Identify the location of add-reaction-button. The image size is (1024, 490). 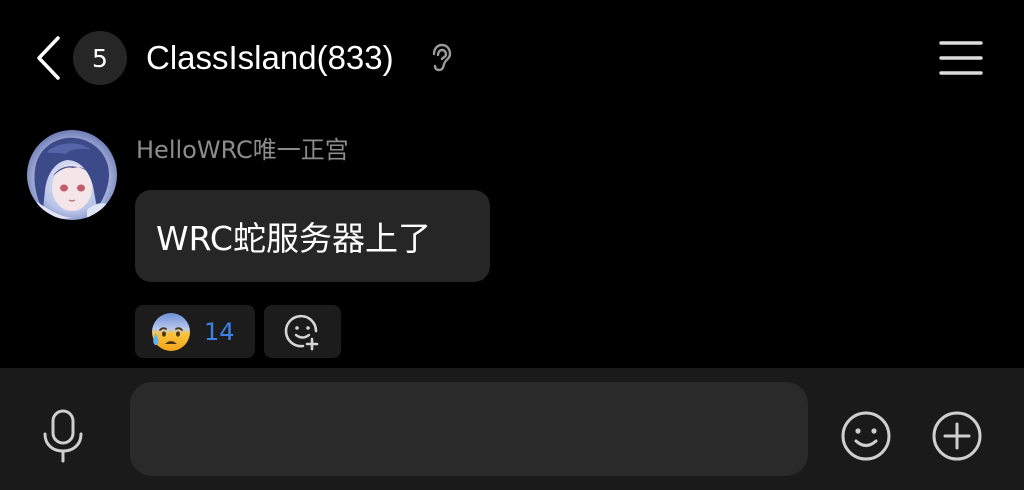
(302, 331).